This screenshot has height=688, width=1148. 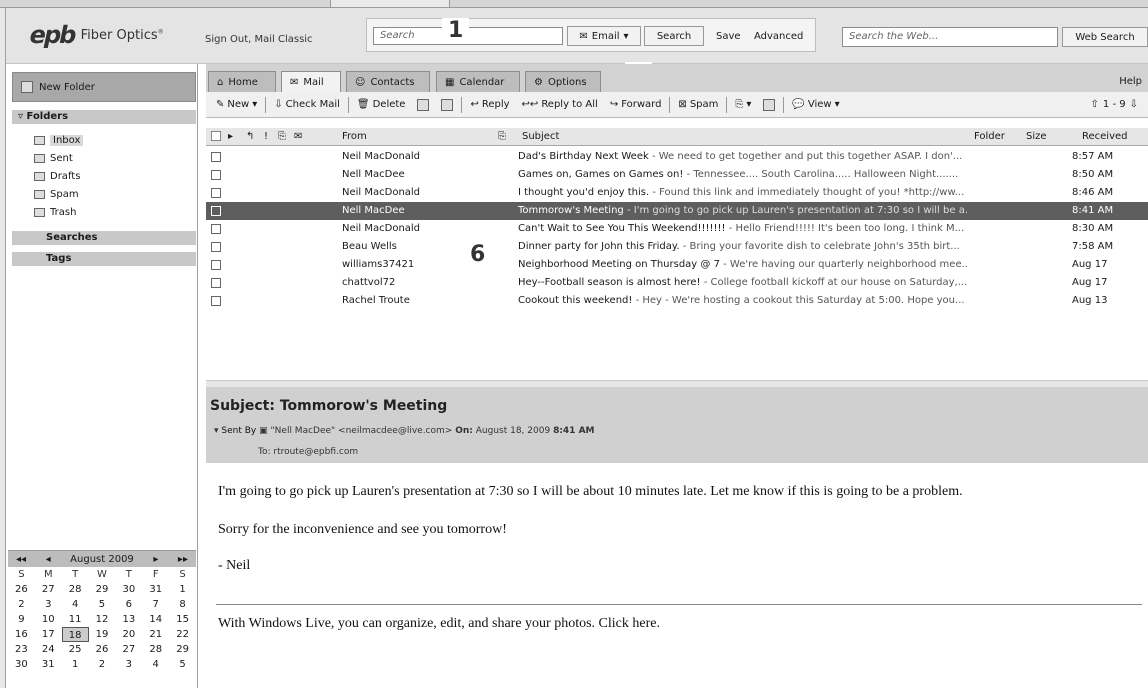 What do you see at coordinates (447, 105) in the screenshot?
I see `print-button` at bounding box center [447, 105].